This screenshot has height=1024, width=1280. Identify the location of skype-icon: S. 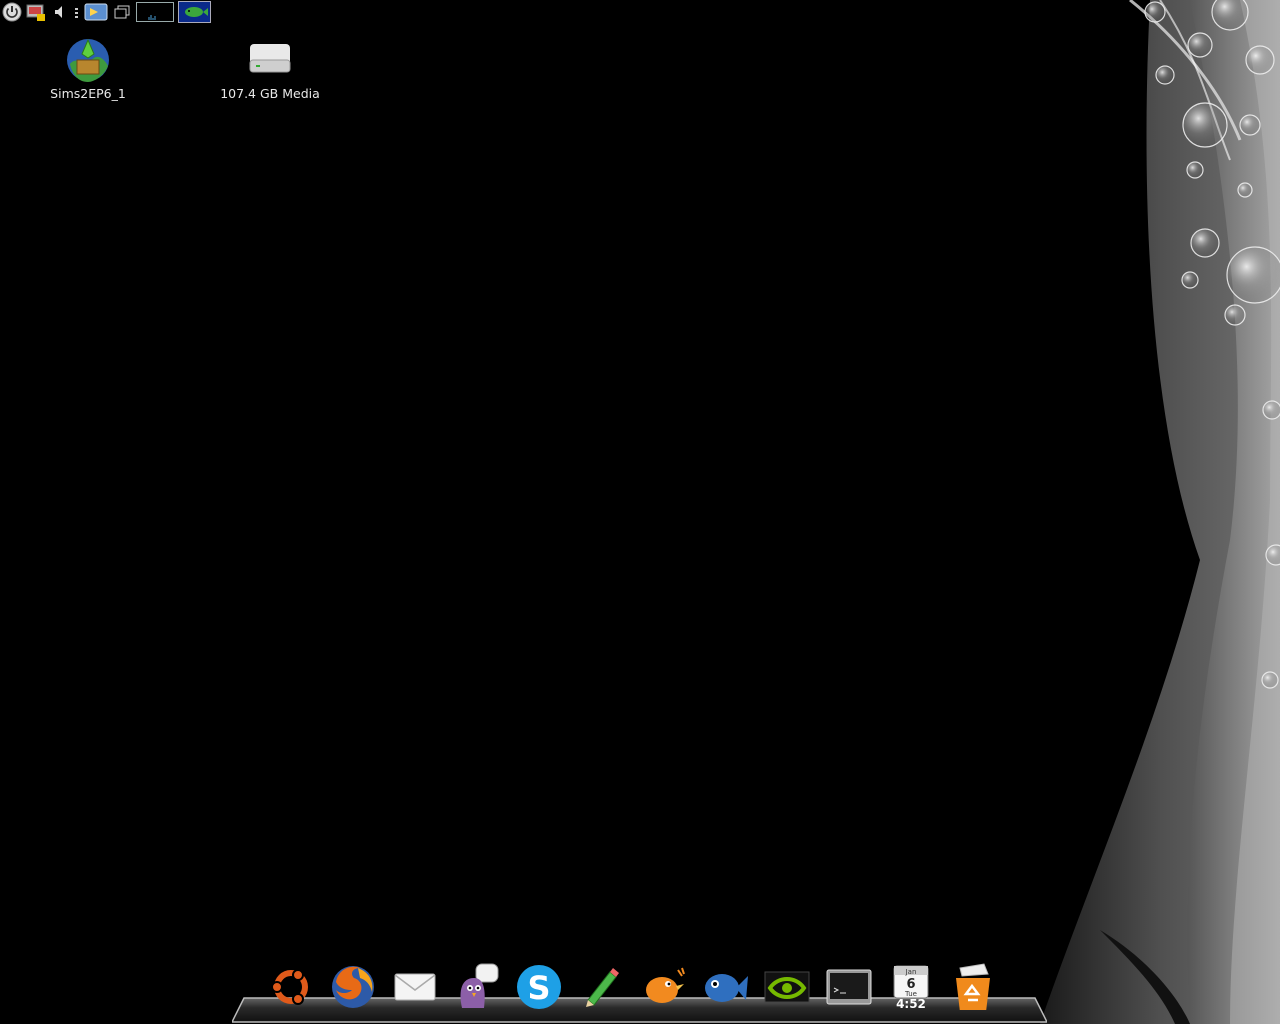
(539, 987).